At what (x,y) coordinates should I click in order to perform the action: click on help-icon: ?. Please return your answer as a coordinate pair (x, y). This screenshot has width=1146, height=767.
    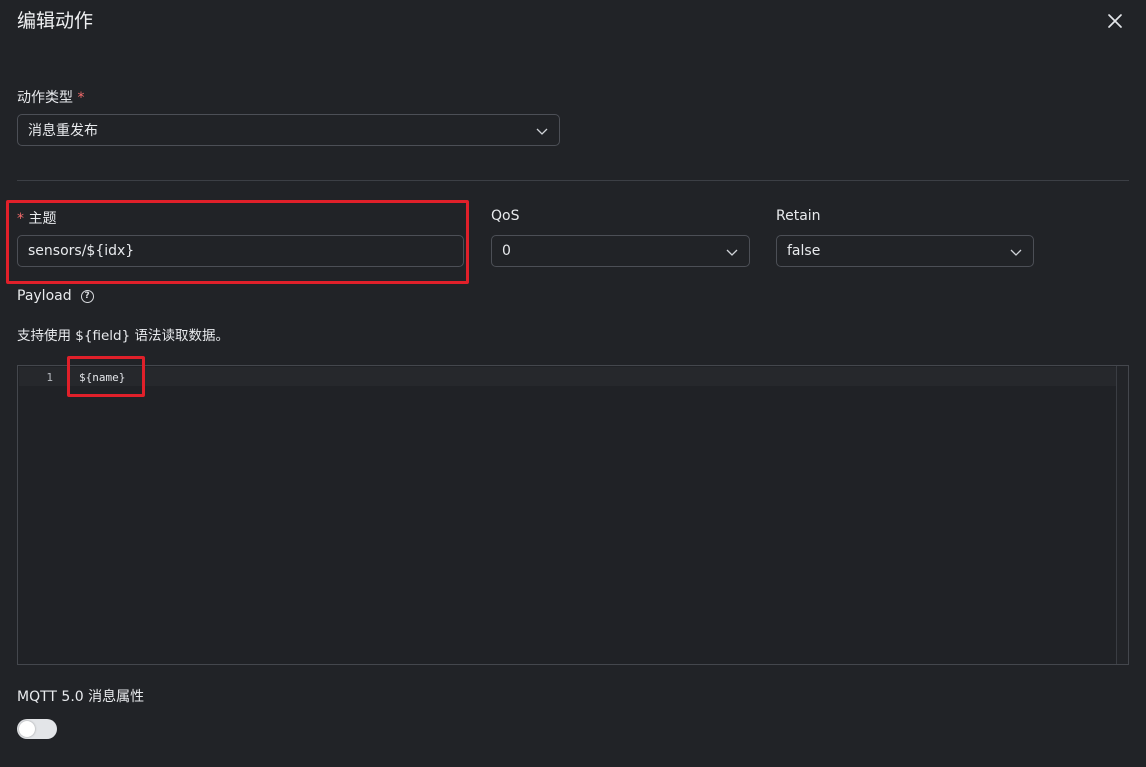
    Looking at the image, I should click on (87, 296).